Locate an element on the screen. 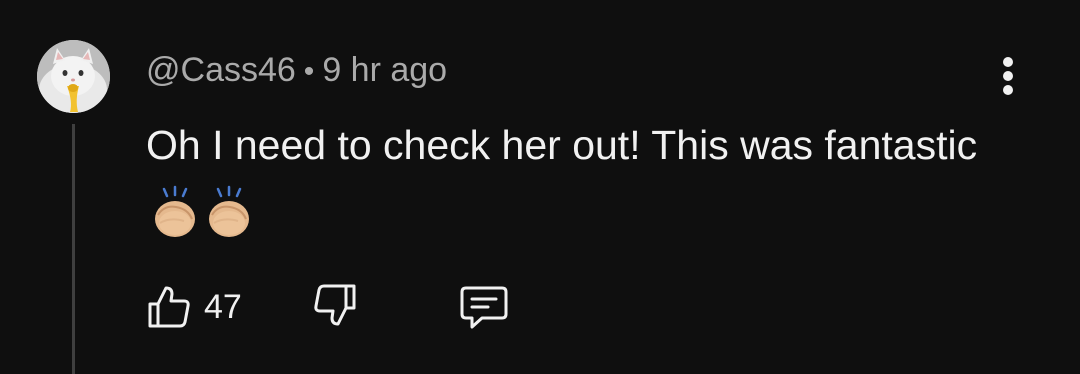 The height and width of the screenshot is (374, 1080). comment-time: 9 hr ago is located at coordinates (385, 70).